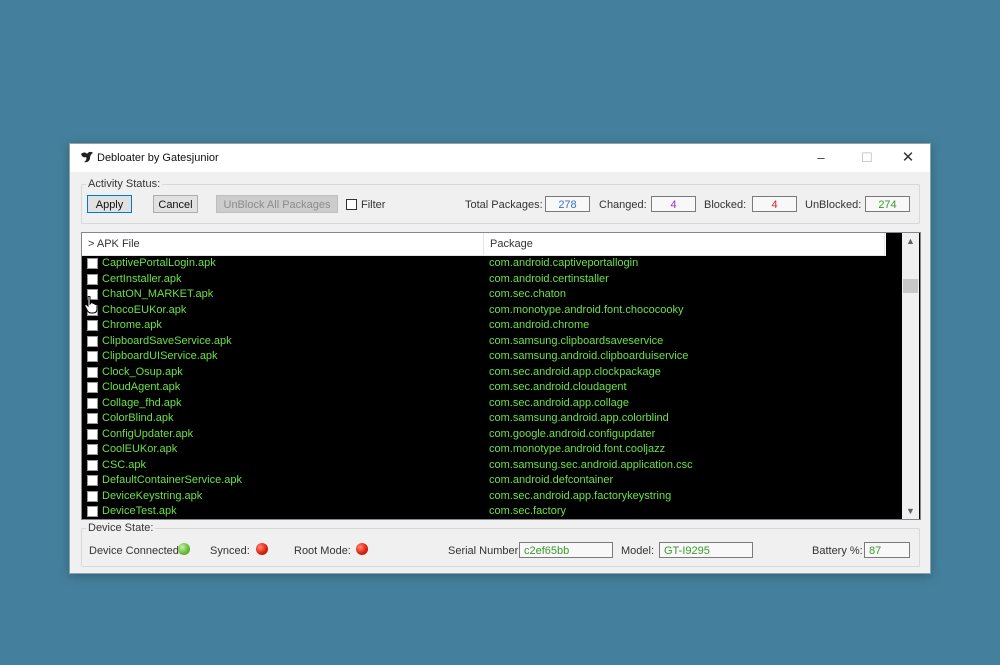 The width and height of the screenshot is (1000, 665). I want to click on list-item: CloudAgent.apk com.sec.android.cloudagent, so click(492, 388).